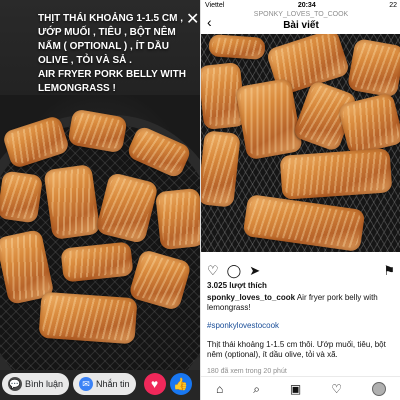  What do you see at coordinates (295, 389) in the screenshot?
I see `reels-icon: ▣` at bounding box center [295, 389].